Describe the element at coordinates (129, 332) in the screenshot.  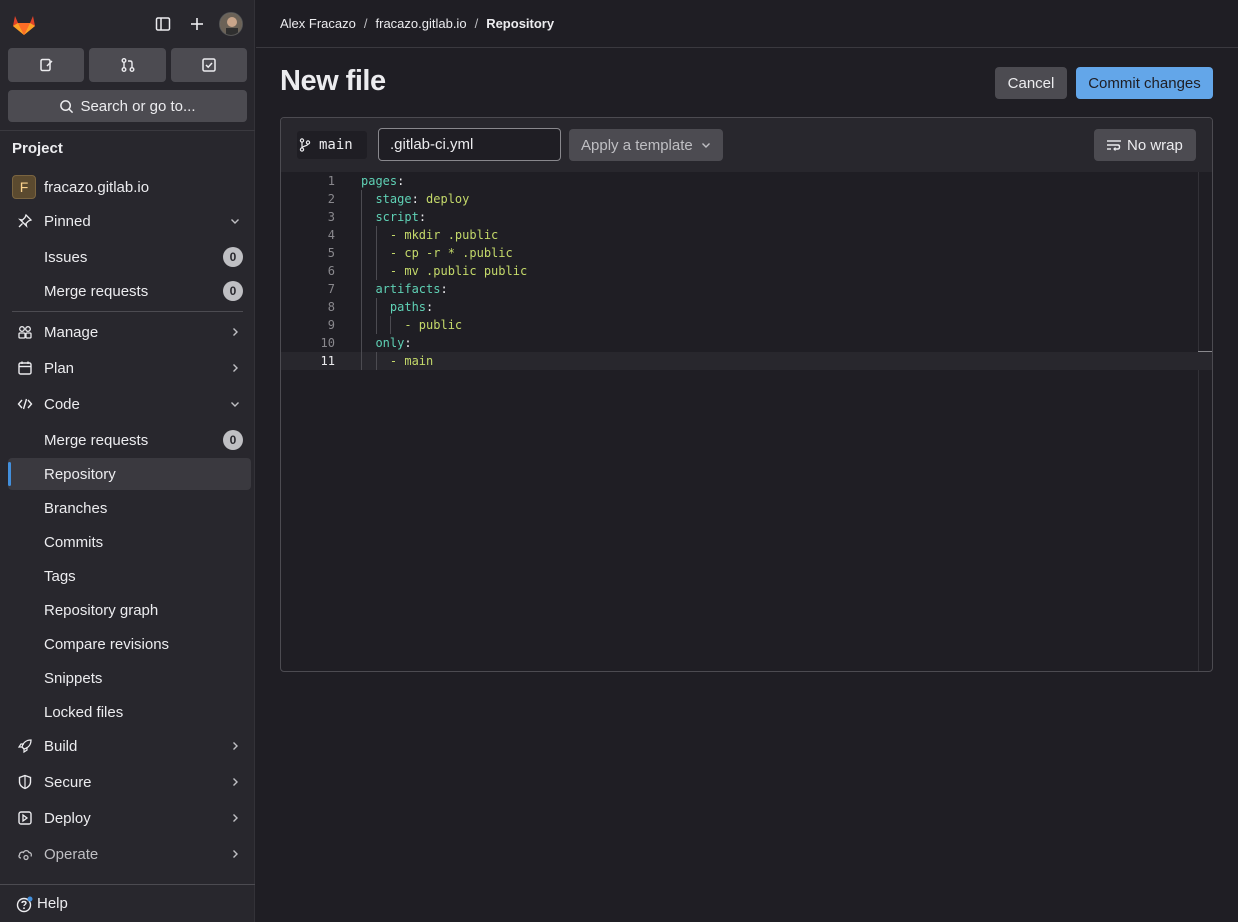
I see `sidebar-item-manage: Manage` at that location.